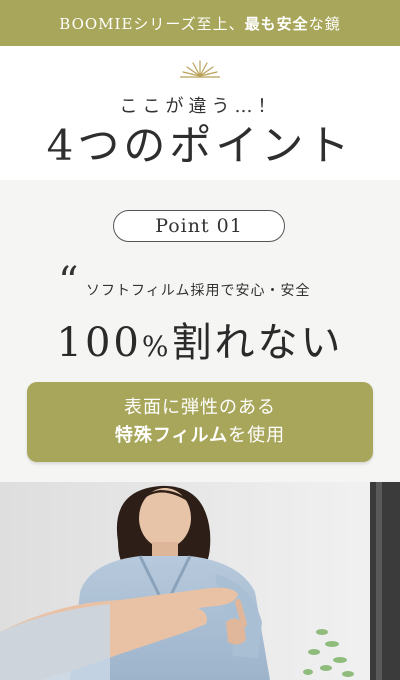 The width and height of the screenshot is (400, 680). I want to click on callout-line-2: 特殊フィルムを使用, so click(200, 436).